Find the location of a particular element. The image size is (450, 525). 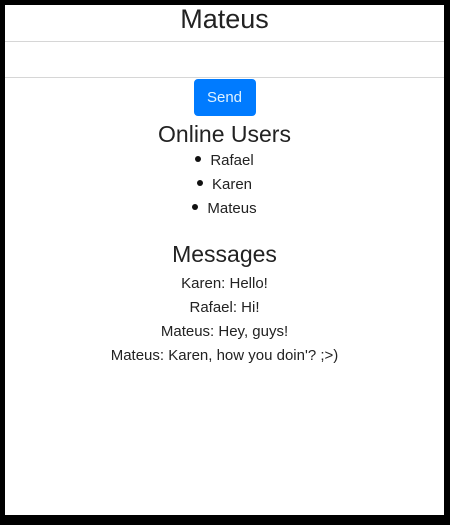

user-name: Rafael is located at coordinates (232, 160).